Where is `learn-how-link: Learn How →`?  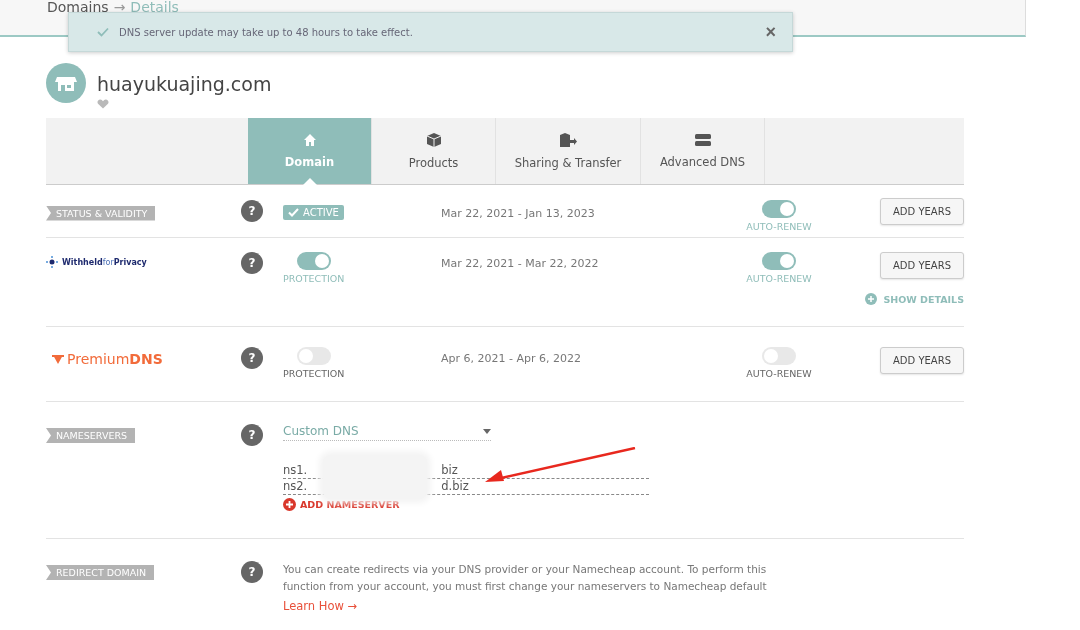
learn-how-link: Learn How → is located at coordinates (320, 606).